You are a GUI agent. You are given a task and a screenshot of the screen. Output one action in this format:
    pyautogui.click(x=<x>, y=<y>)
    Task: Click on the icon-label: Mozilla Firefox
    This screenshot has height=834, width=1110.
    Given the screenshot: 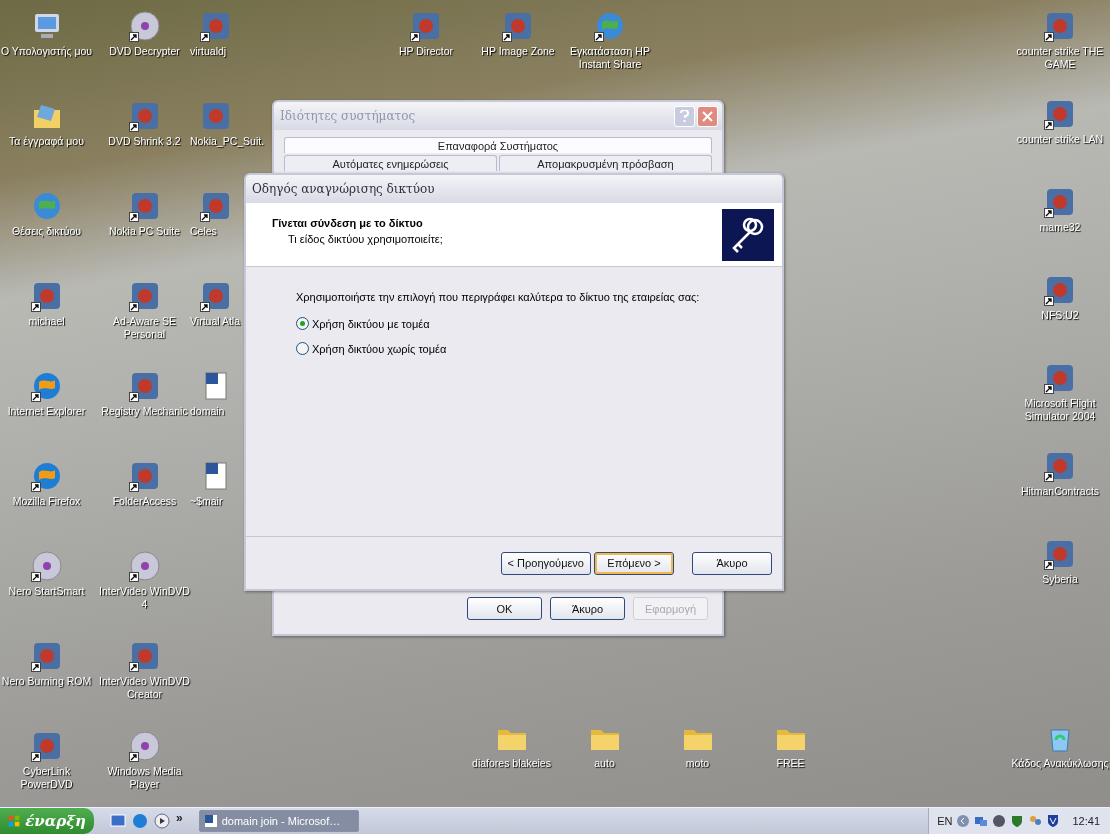 What is the action you would take?
    pyautogui.click(x=46, y=501)
    